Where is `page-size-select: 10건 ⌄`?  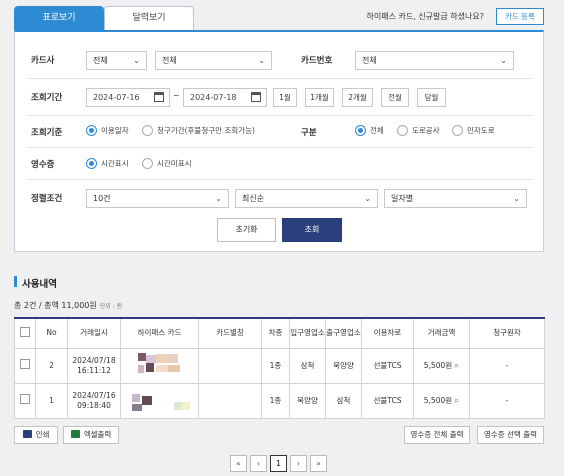 page-size-select: 10건 ⌄ is located at coordinates (157, 198).